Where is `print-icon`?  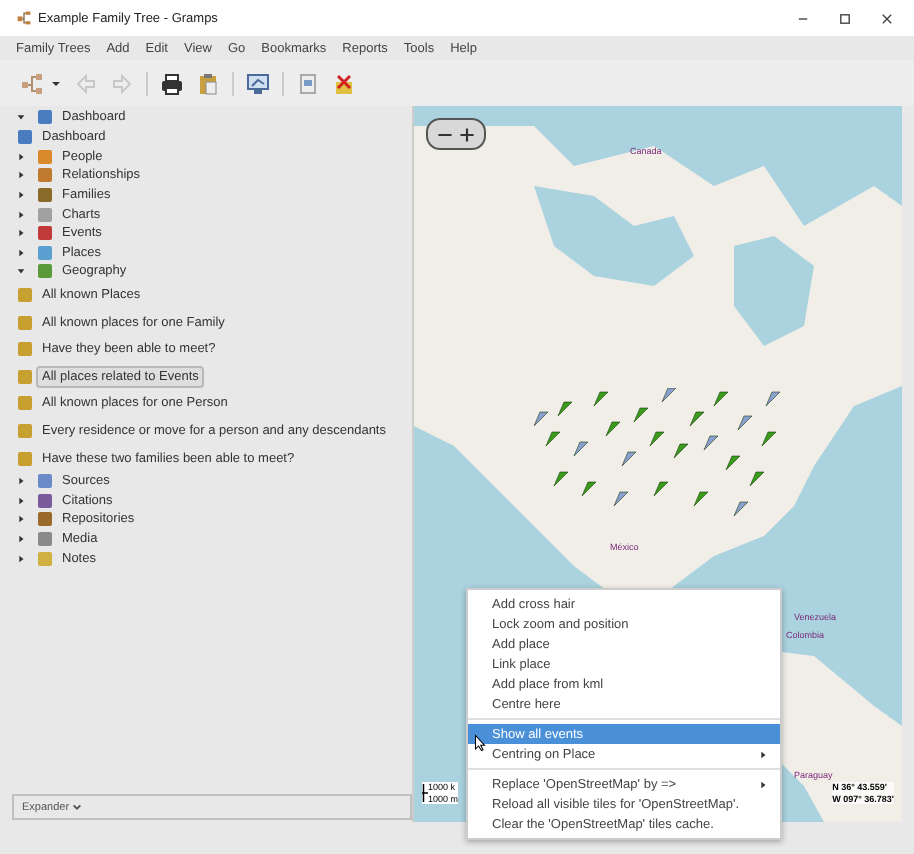
print-icon is located at coordinates (172, 83).